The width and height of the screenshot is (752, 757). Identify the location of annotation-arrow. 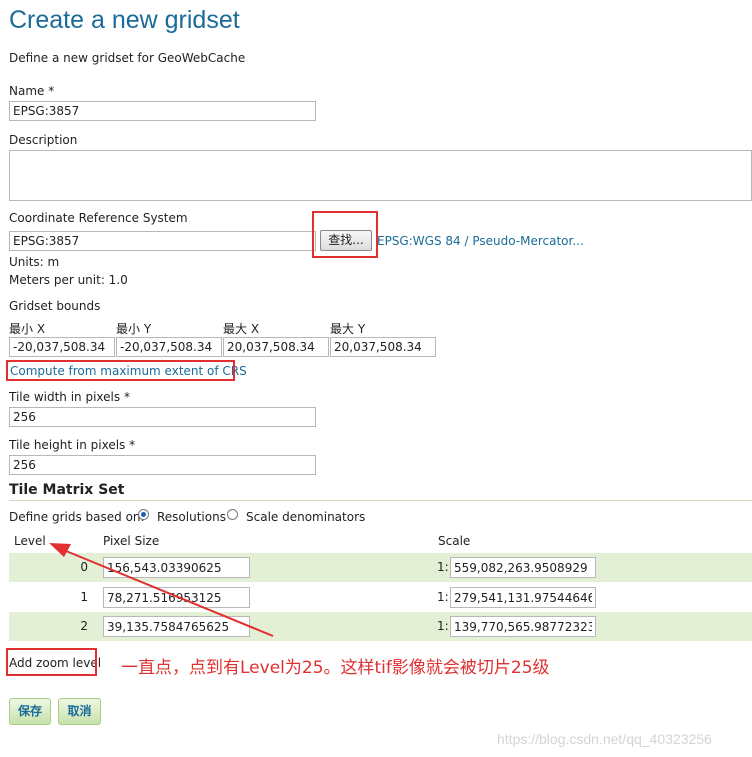
(161, 590).